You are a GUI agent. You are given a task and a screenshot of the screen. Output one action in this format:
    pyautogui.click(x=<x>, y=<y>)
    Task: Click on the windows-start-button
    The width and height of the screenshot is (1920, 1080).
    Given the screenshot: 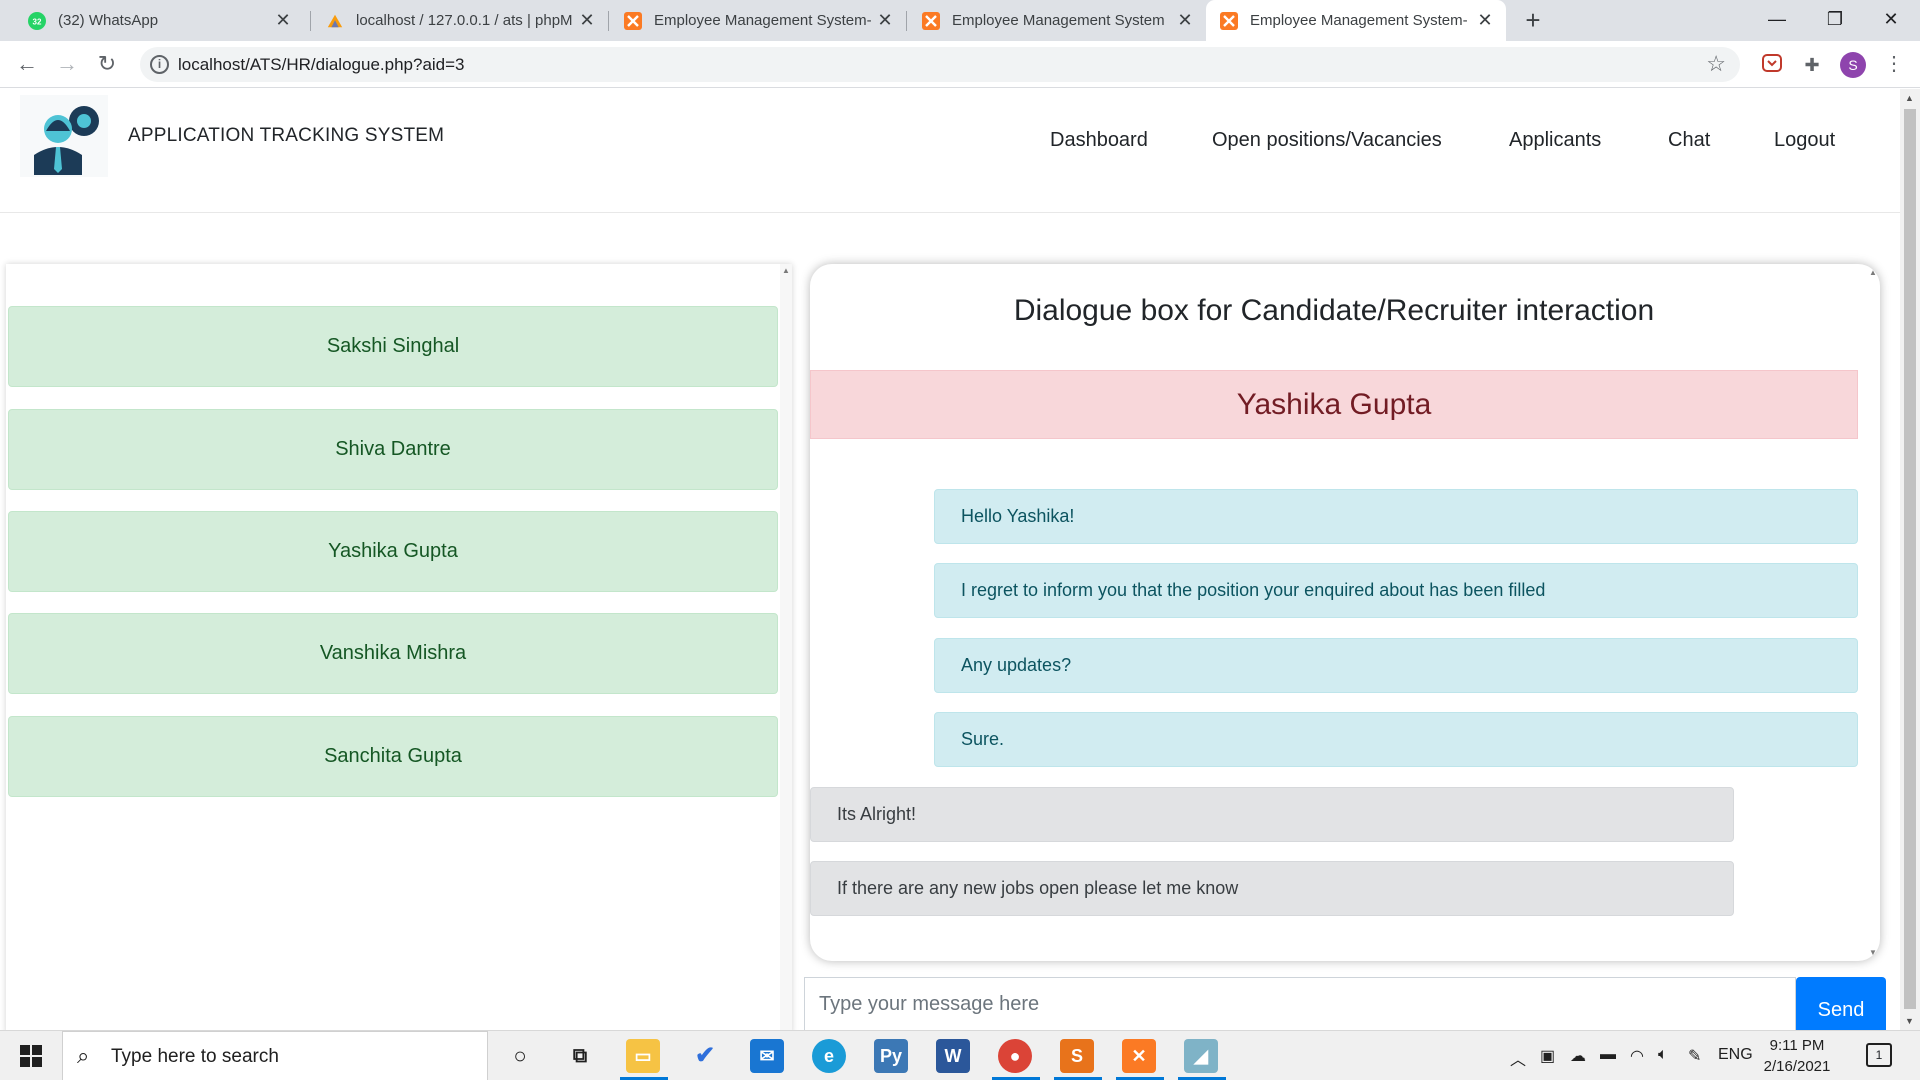 What is the action you would take?
    pyautogui.click(x=31, y=1055)
    